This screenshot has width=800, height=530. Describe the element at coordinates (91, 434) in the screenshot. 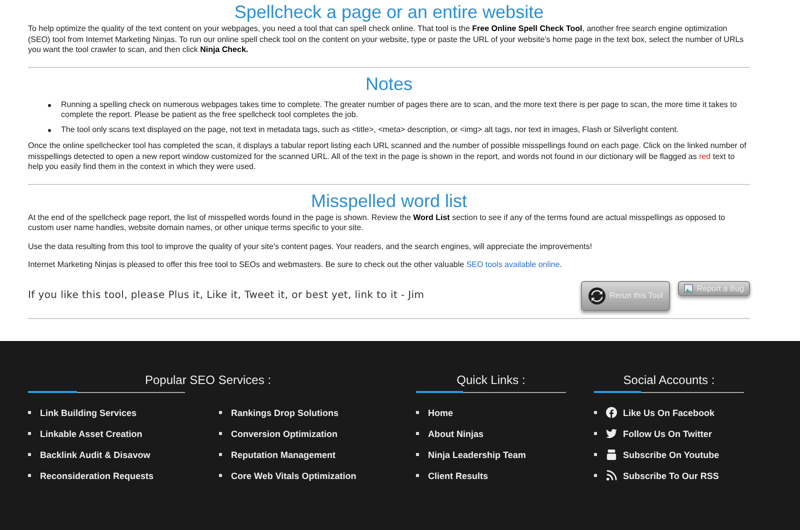

I see `footer-link: Linkable Asset Creation` at that location.